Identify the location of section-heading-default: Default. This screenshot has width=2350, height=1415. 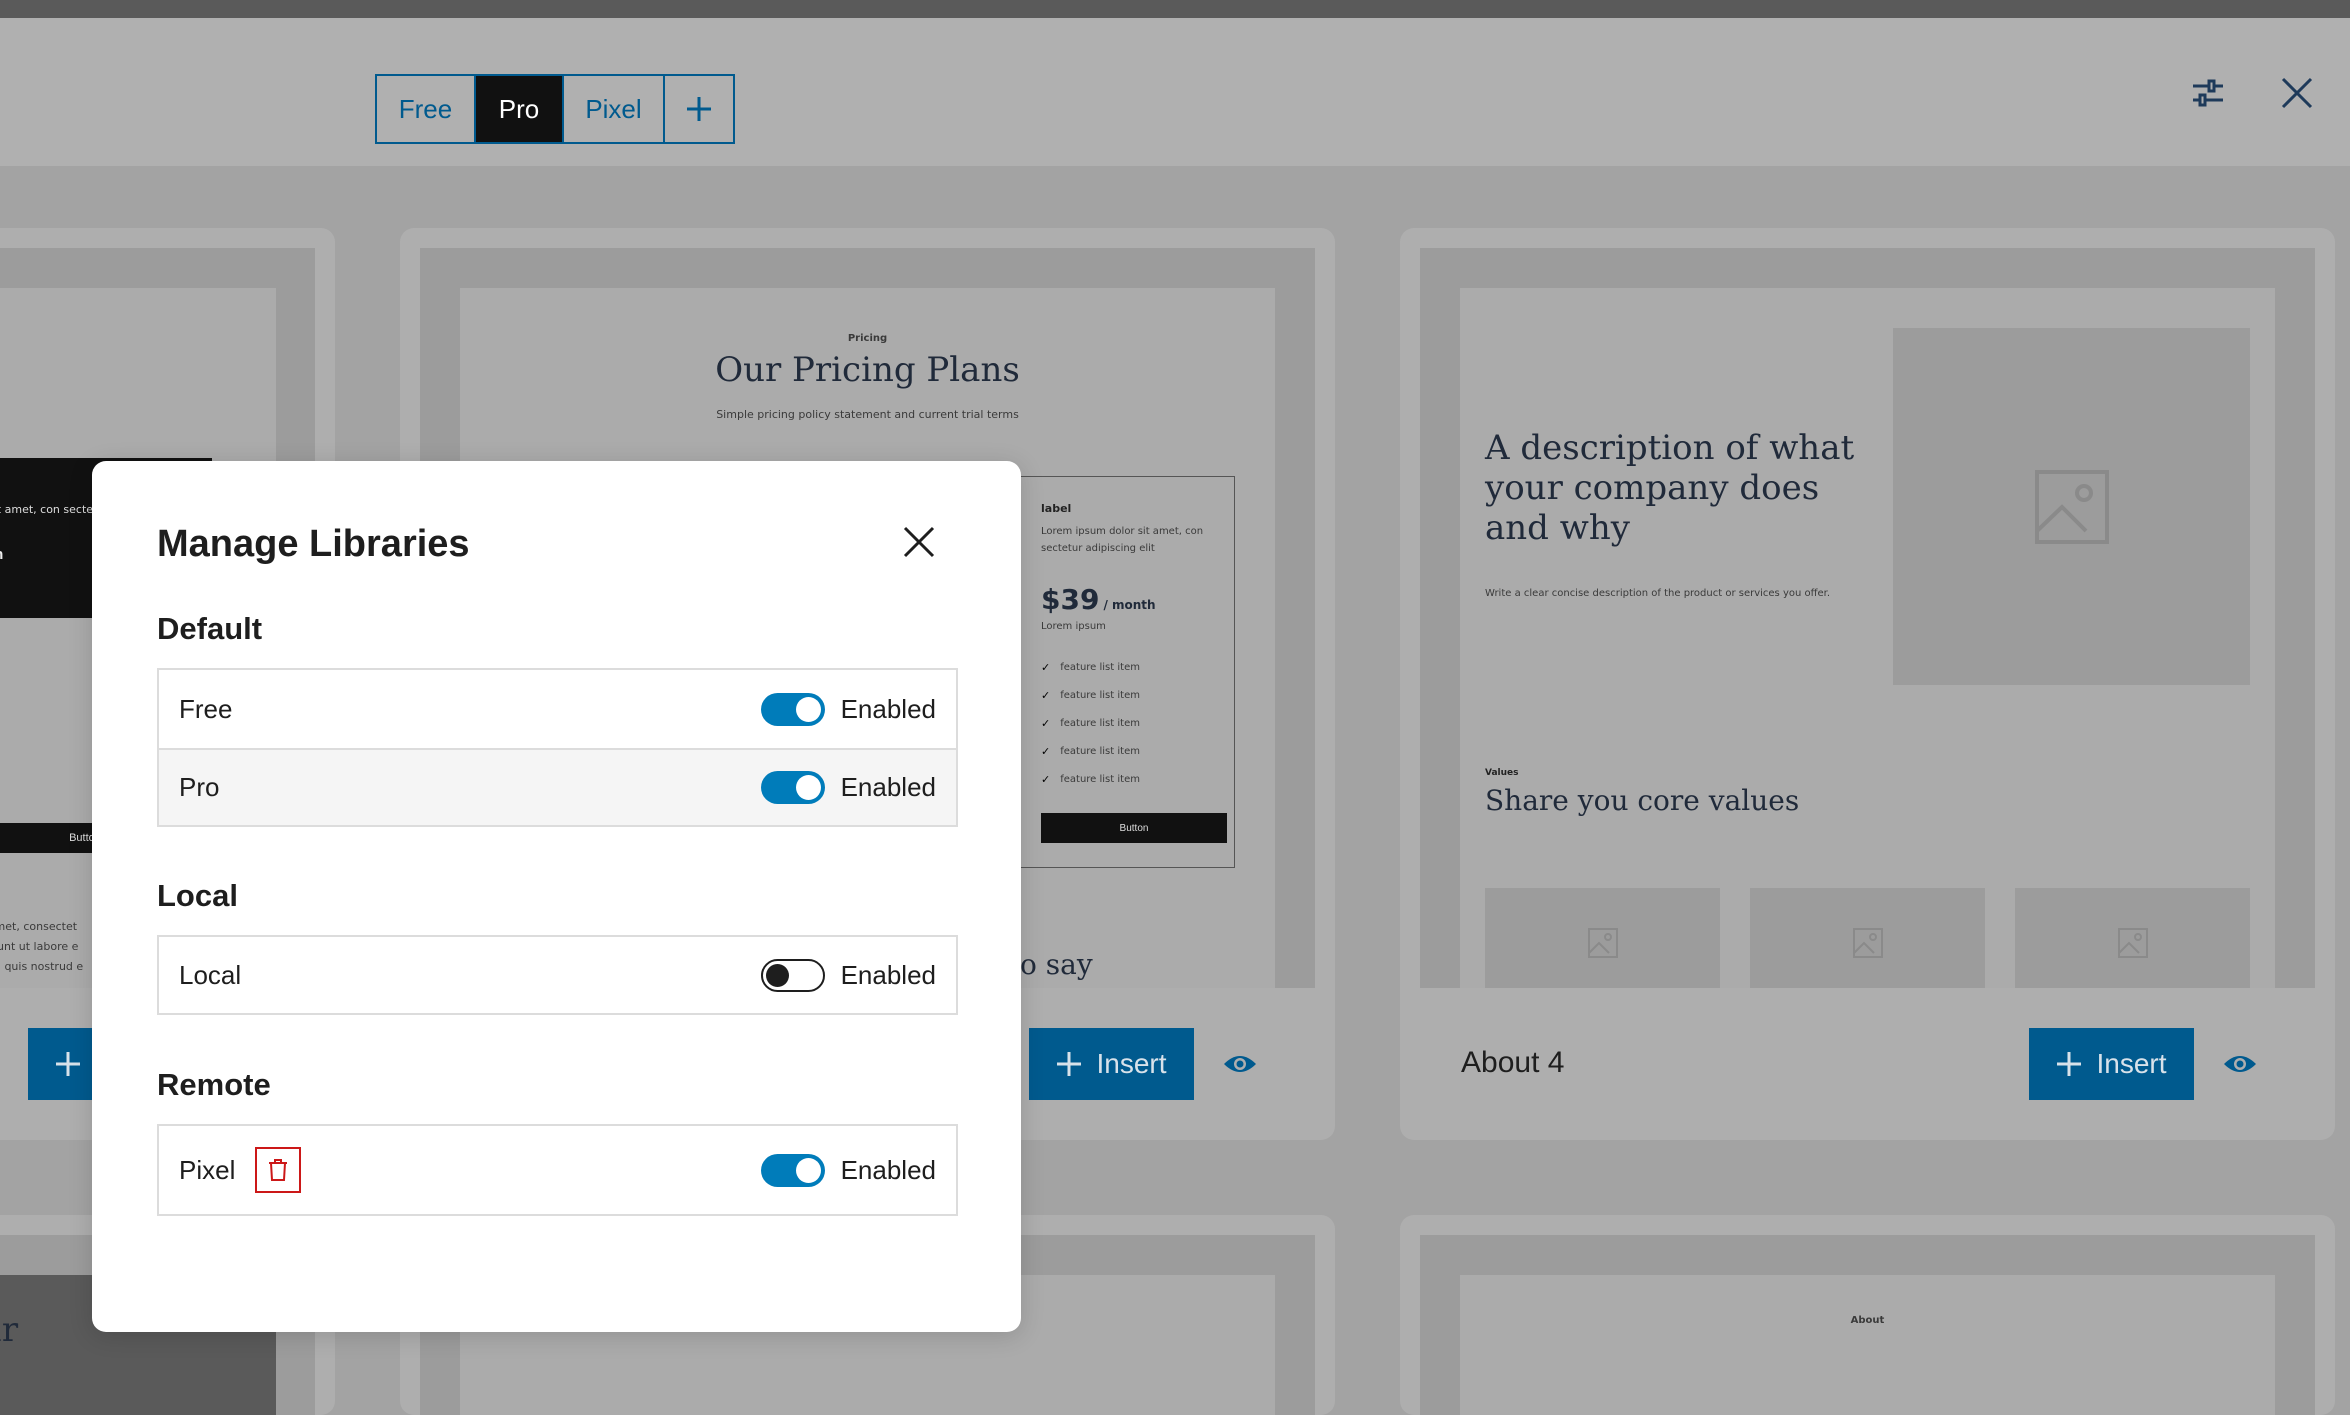
(210, 628).